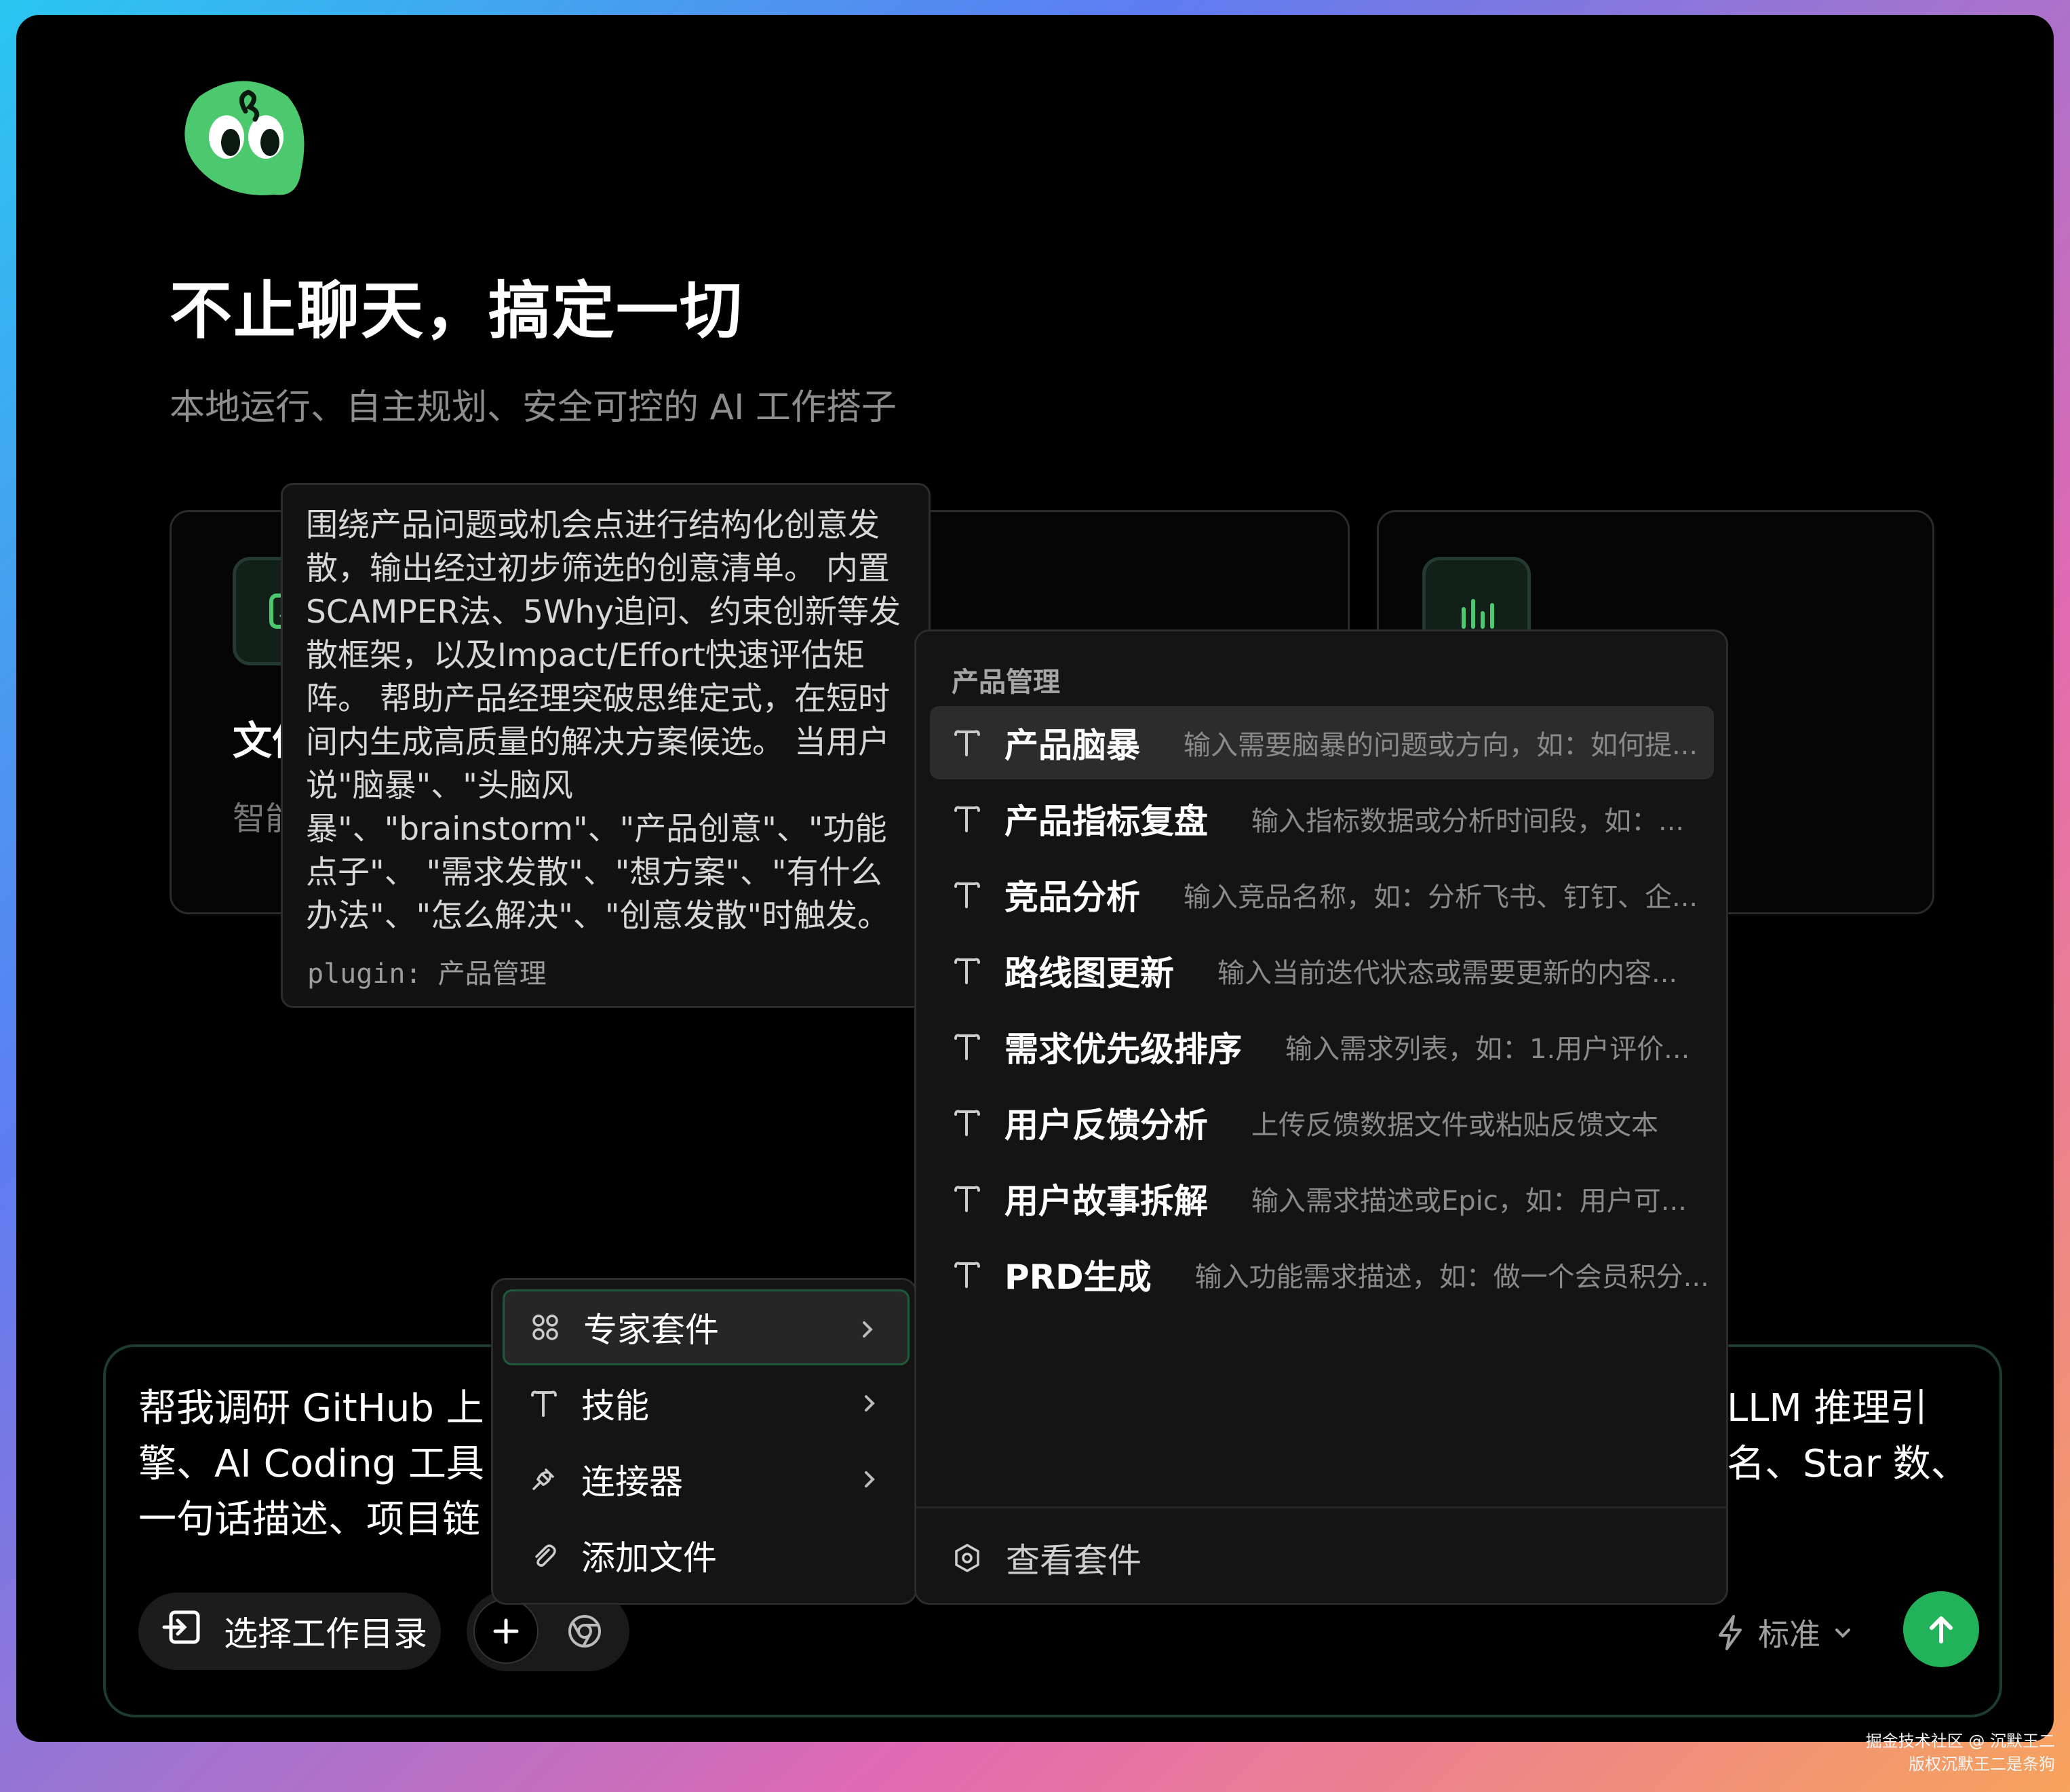  What do you see at coordinates (1089, 974) in the screenshot?
I see `submenu-item-name: 路线图更新` at bounding box center [1089, 974].